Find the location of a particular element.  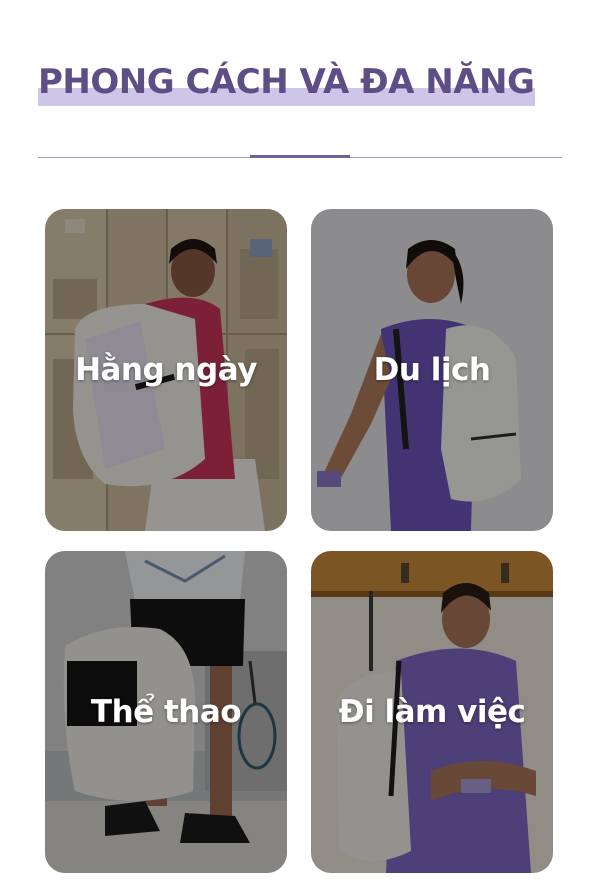

section-header: PHONG CÁCH VÀ ĐA NĂNG is located at coordinates (286, 84).